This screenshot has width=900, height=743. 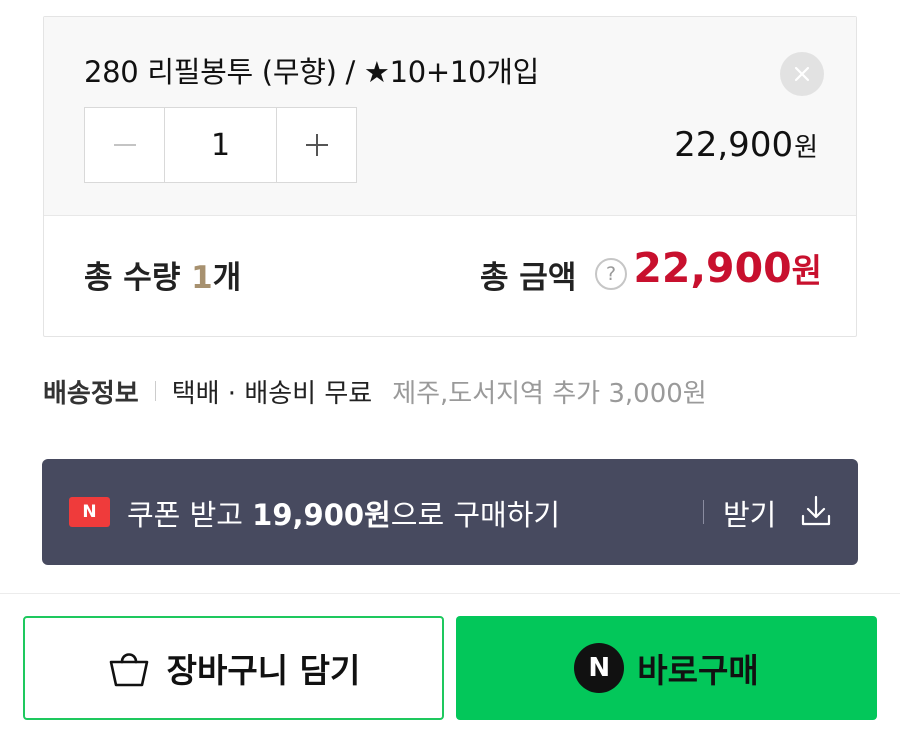 I want to click on remove-option-button, so click(x=802, y=74).